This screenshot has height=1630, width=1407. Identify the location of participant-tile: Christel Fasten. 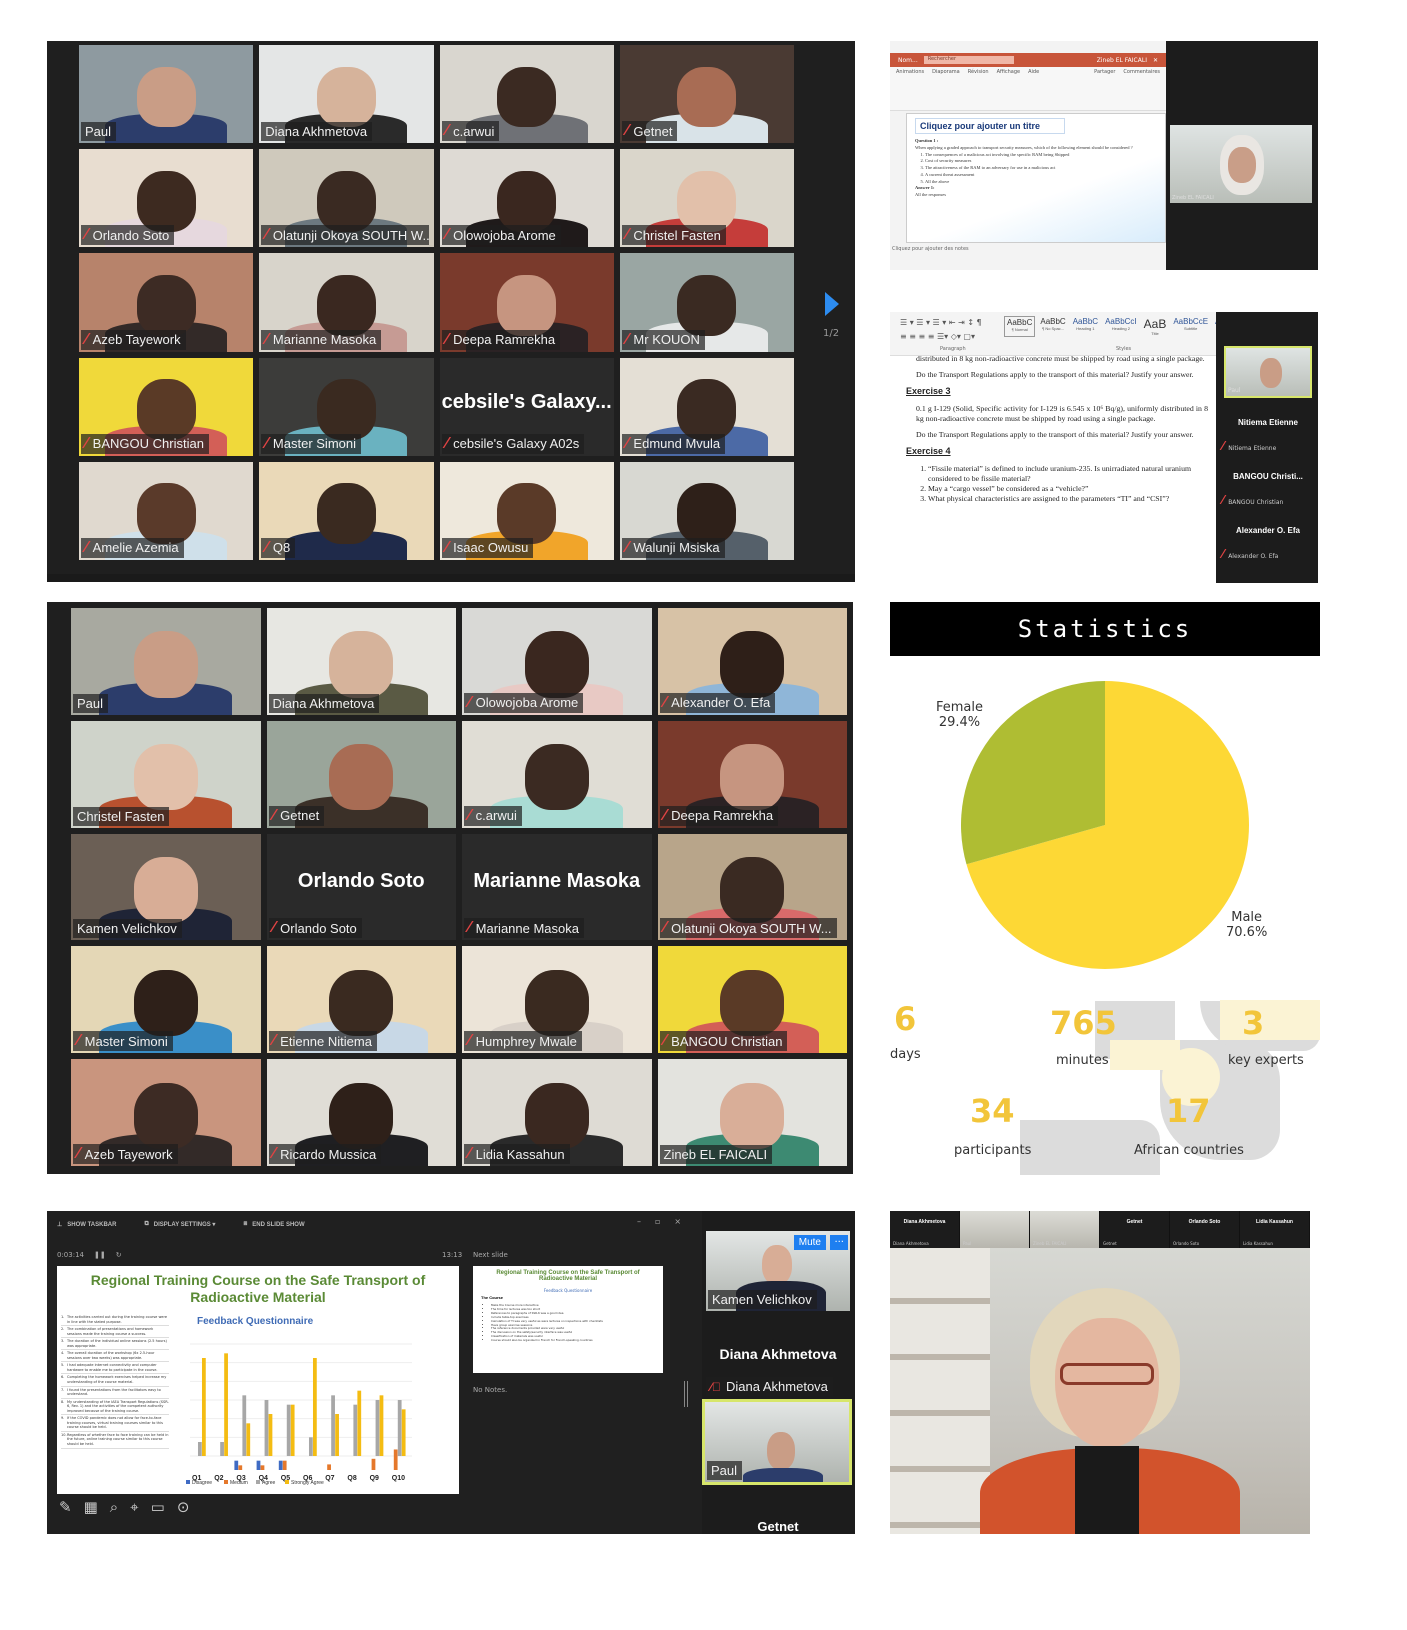
(166, 774).